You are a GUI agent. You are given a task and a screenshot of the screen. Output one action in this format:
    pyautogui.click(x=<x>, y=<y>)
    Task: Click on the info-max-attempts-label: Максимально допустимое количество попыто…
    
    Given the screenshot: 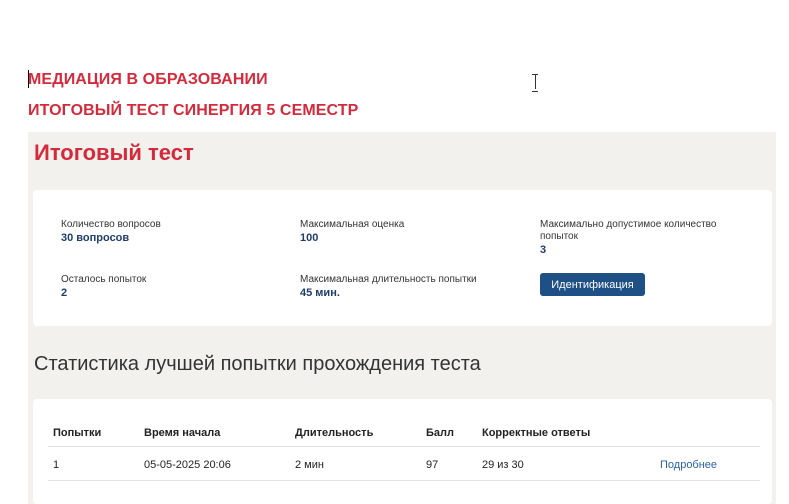 What is the action you would take?
    pyautogui.click(x=628, y=230)
    